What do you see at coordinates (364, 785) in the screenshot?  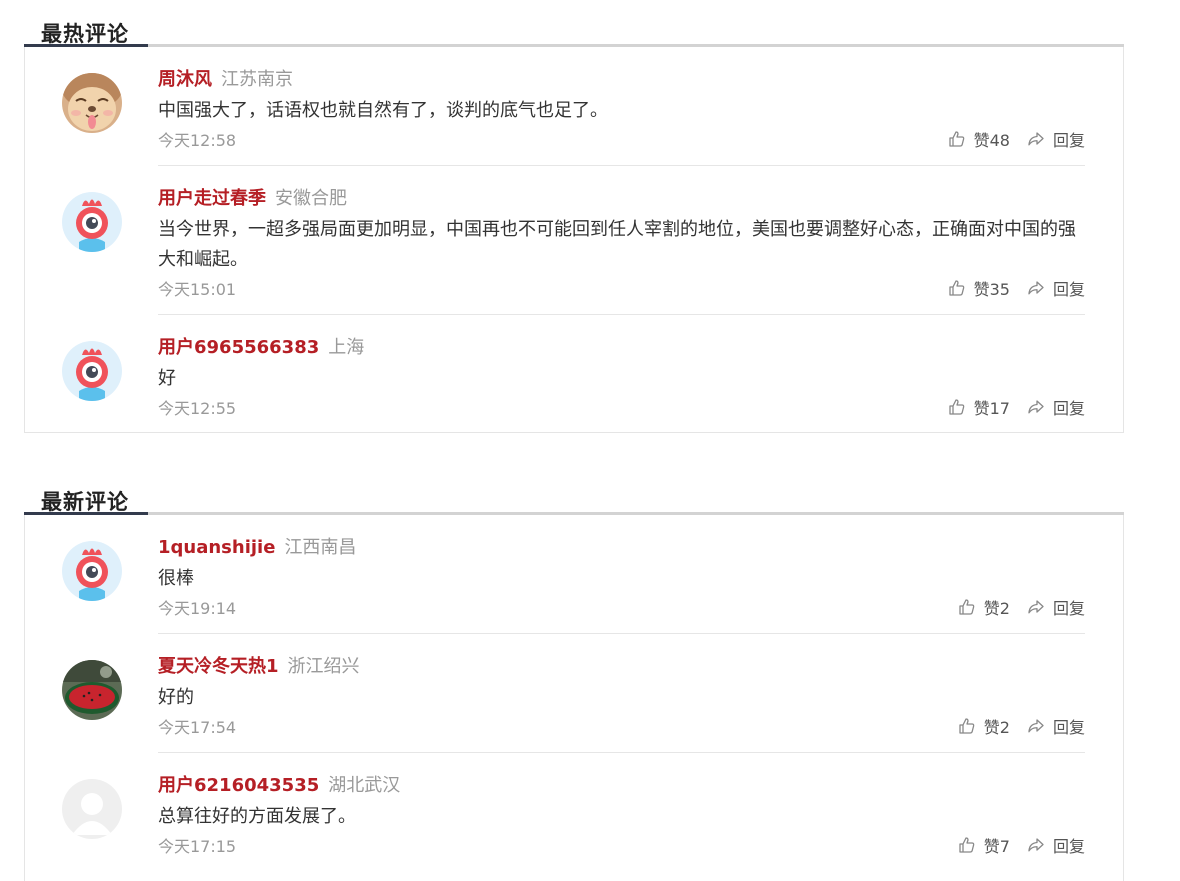 I see `user-location: 湖北武汉` at bounding box center [364, 785].